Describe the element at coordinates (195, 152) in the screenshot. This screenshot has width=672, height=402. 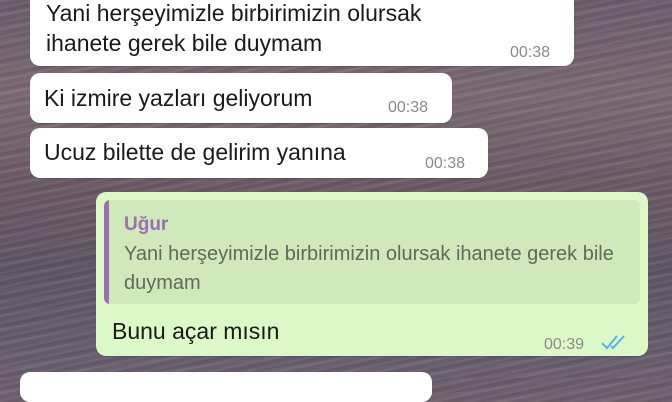
I see `message-text: Ucuz bilette de gelirim yanına` at that location.